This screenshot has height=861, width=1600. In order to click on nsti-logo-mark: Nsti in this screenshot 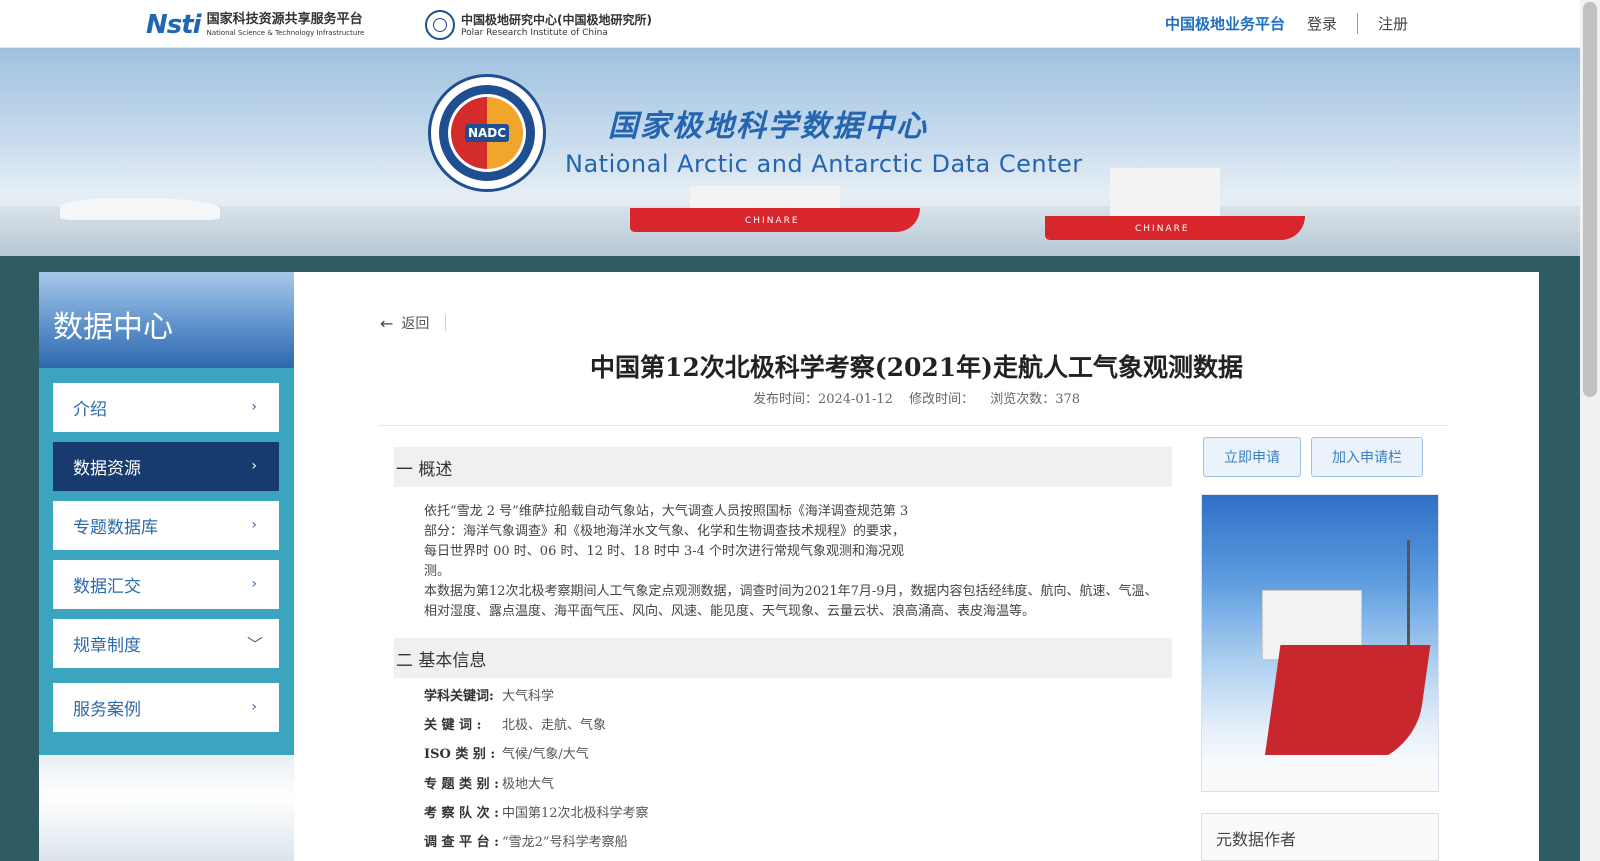, I will do `click(174, 25)`.